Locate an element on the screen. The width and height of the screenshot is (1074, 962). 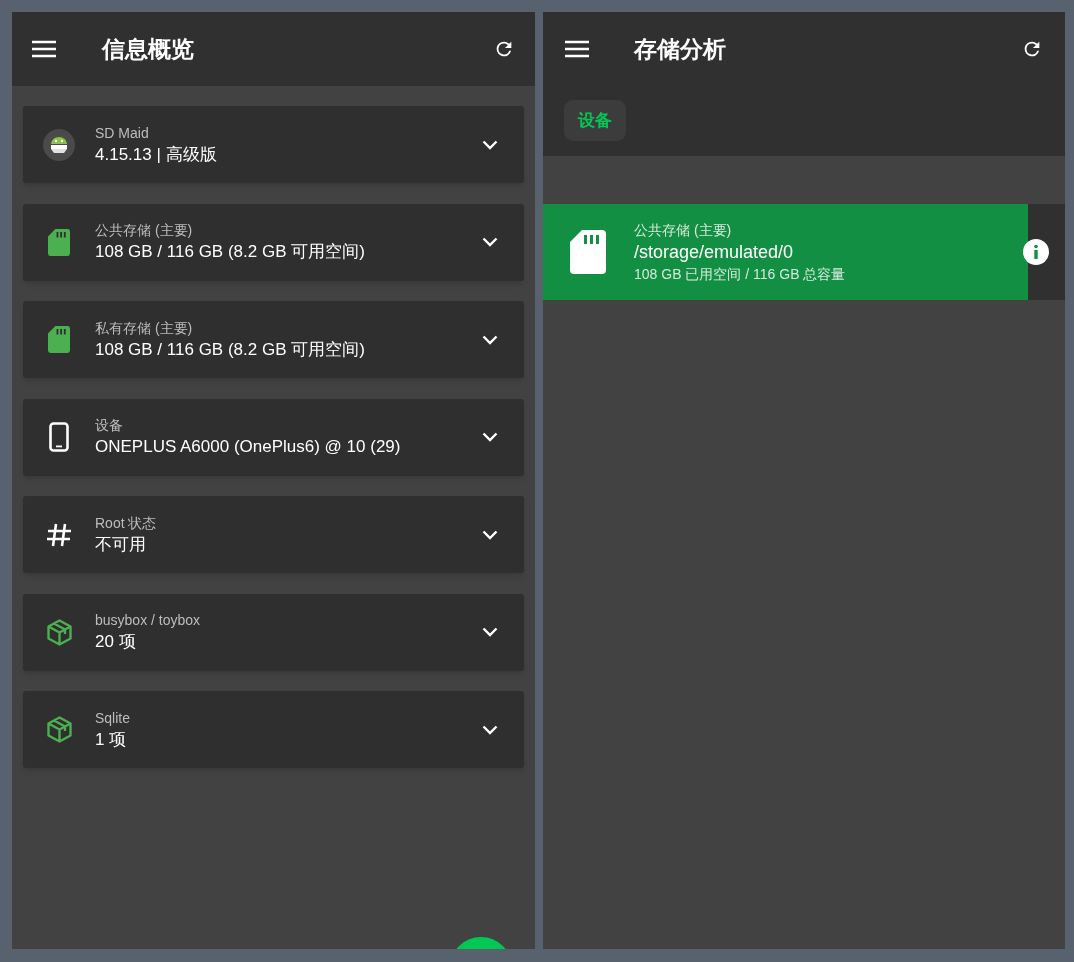
card-value: 20 项 is located at coordinates (116, 642).